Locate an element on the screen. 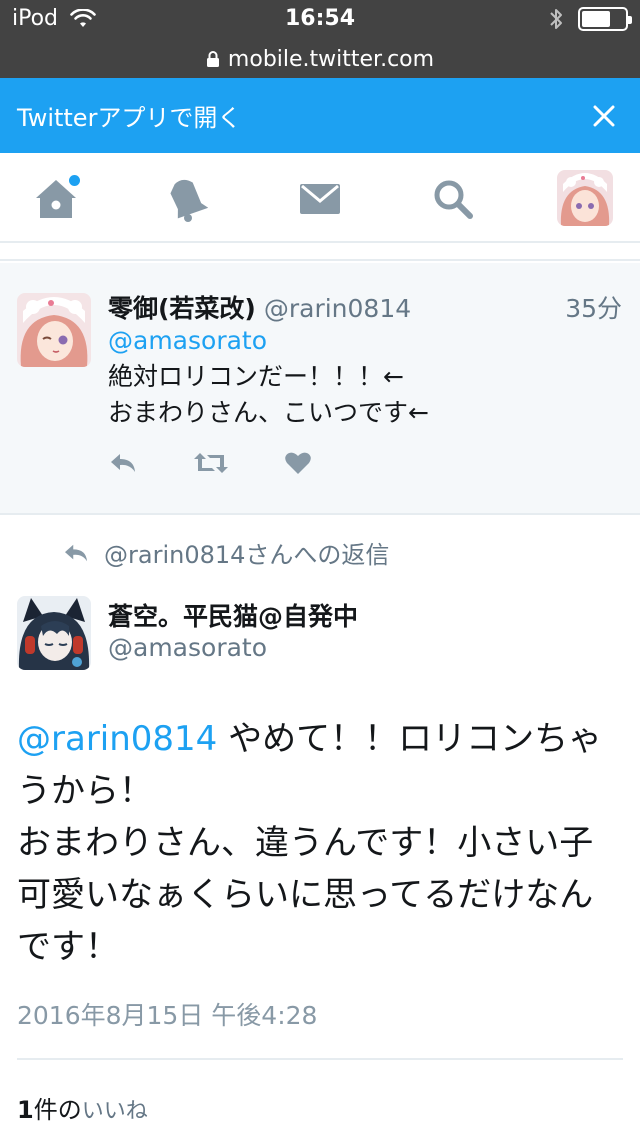 The height and width of the screenshot is (1136, 640). main-author-handle: @amasorato is located at coordinates (187, 647).